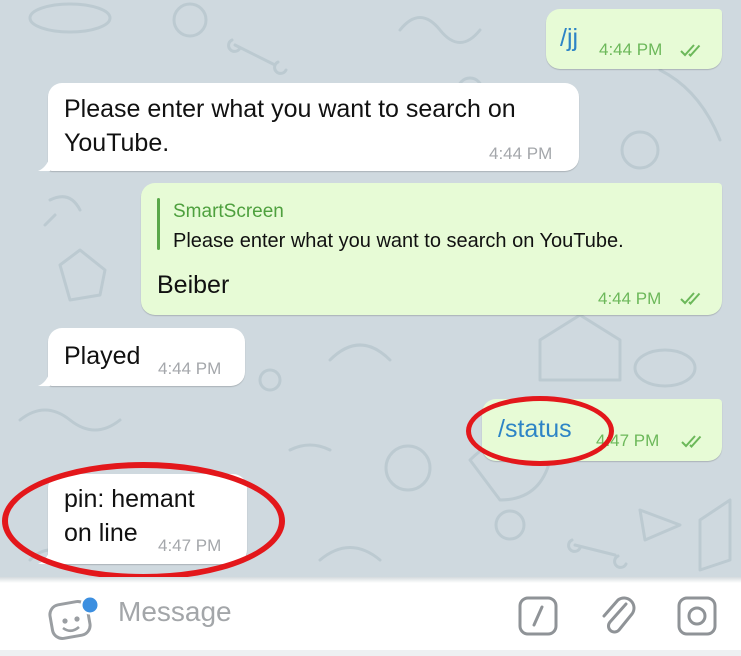 The height and width of the screenshot is (656, 741). What do you see at coordinates (370, 580) in the screenshot?
I see `input-bar-shadow` at bounding box center [370, 580].